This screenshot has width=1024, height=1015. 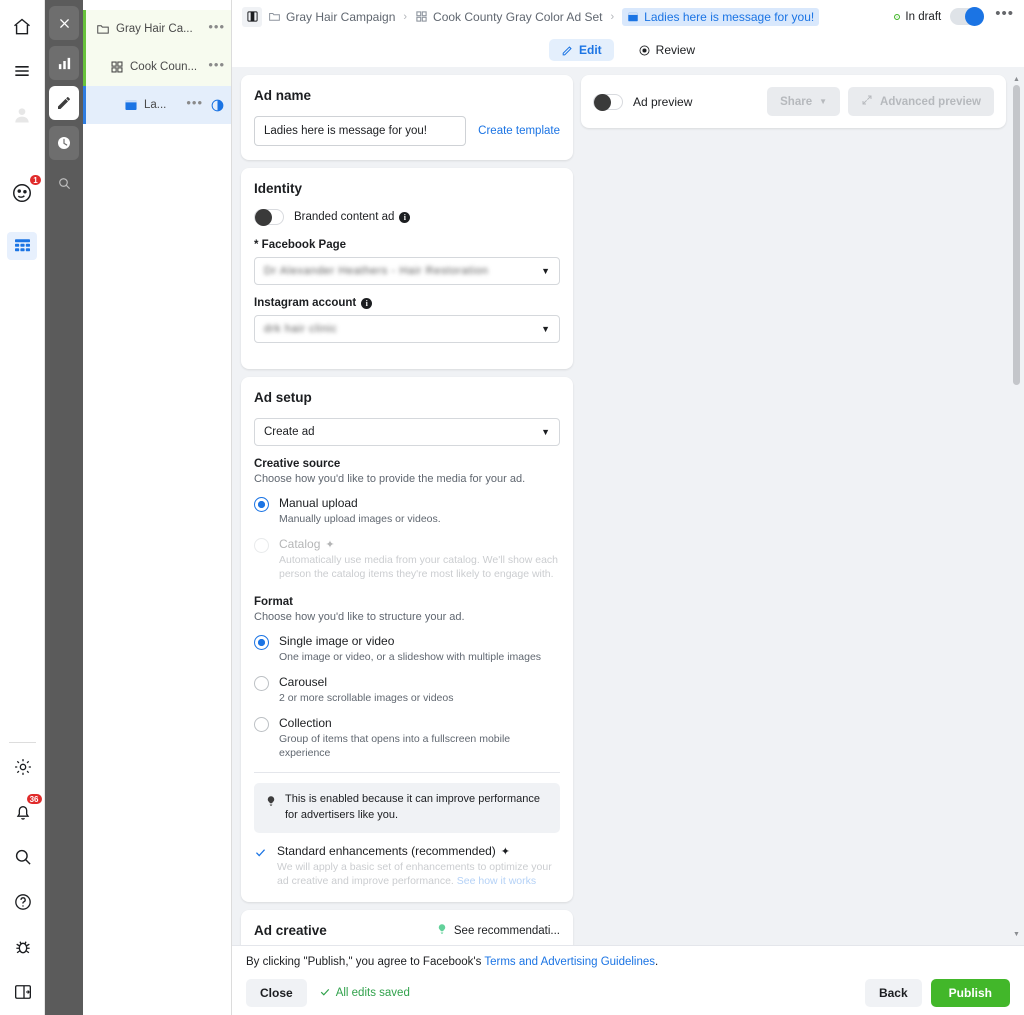 What do you see at coordinates (508, 17) in the screenshot?
I see `breadcrumb-adset: Cook County Gray Color Ad Set` at bounding box center [508, 17].